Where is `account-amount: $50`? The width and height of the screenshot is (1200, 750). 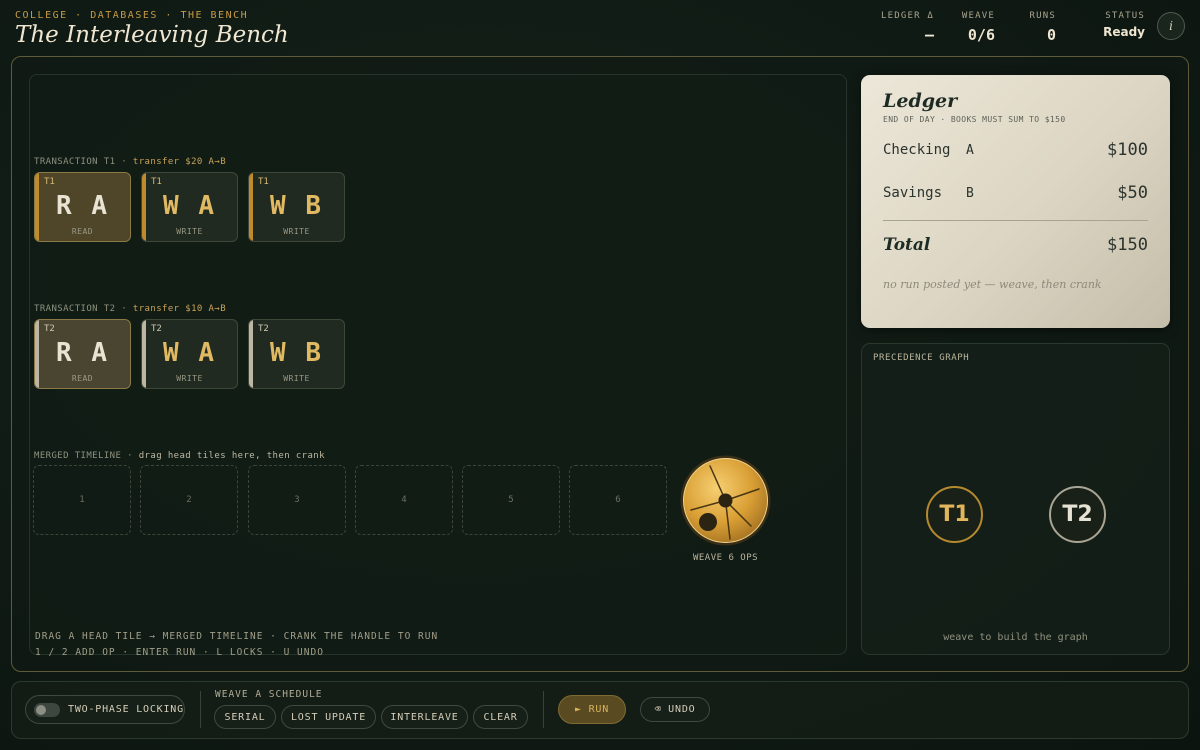
account-amount: $50 is located at coordinates (1132, 193).